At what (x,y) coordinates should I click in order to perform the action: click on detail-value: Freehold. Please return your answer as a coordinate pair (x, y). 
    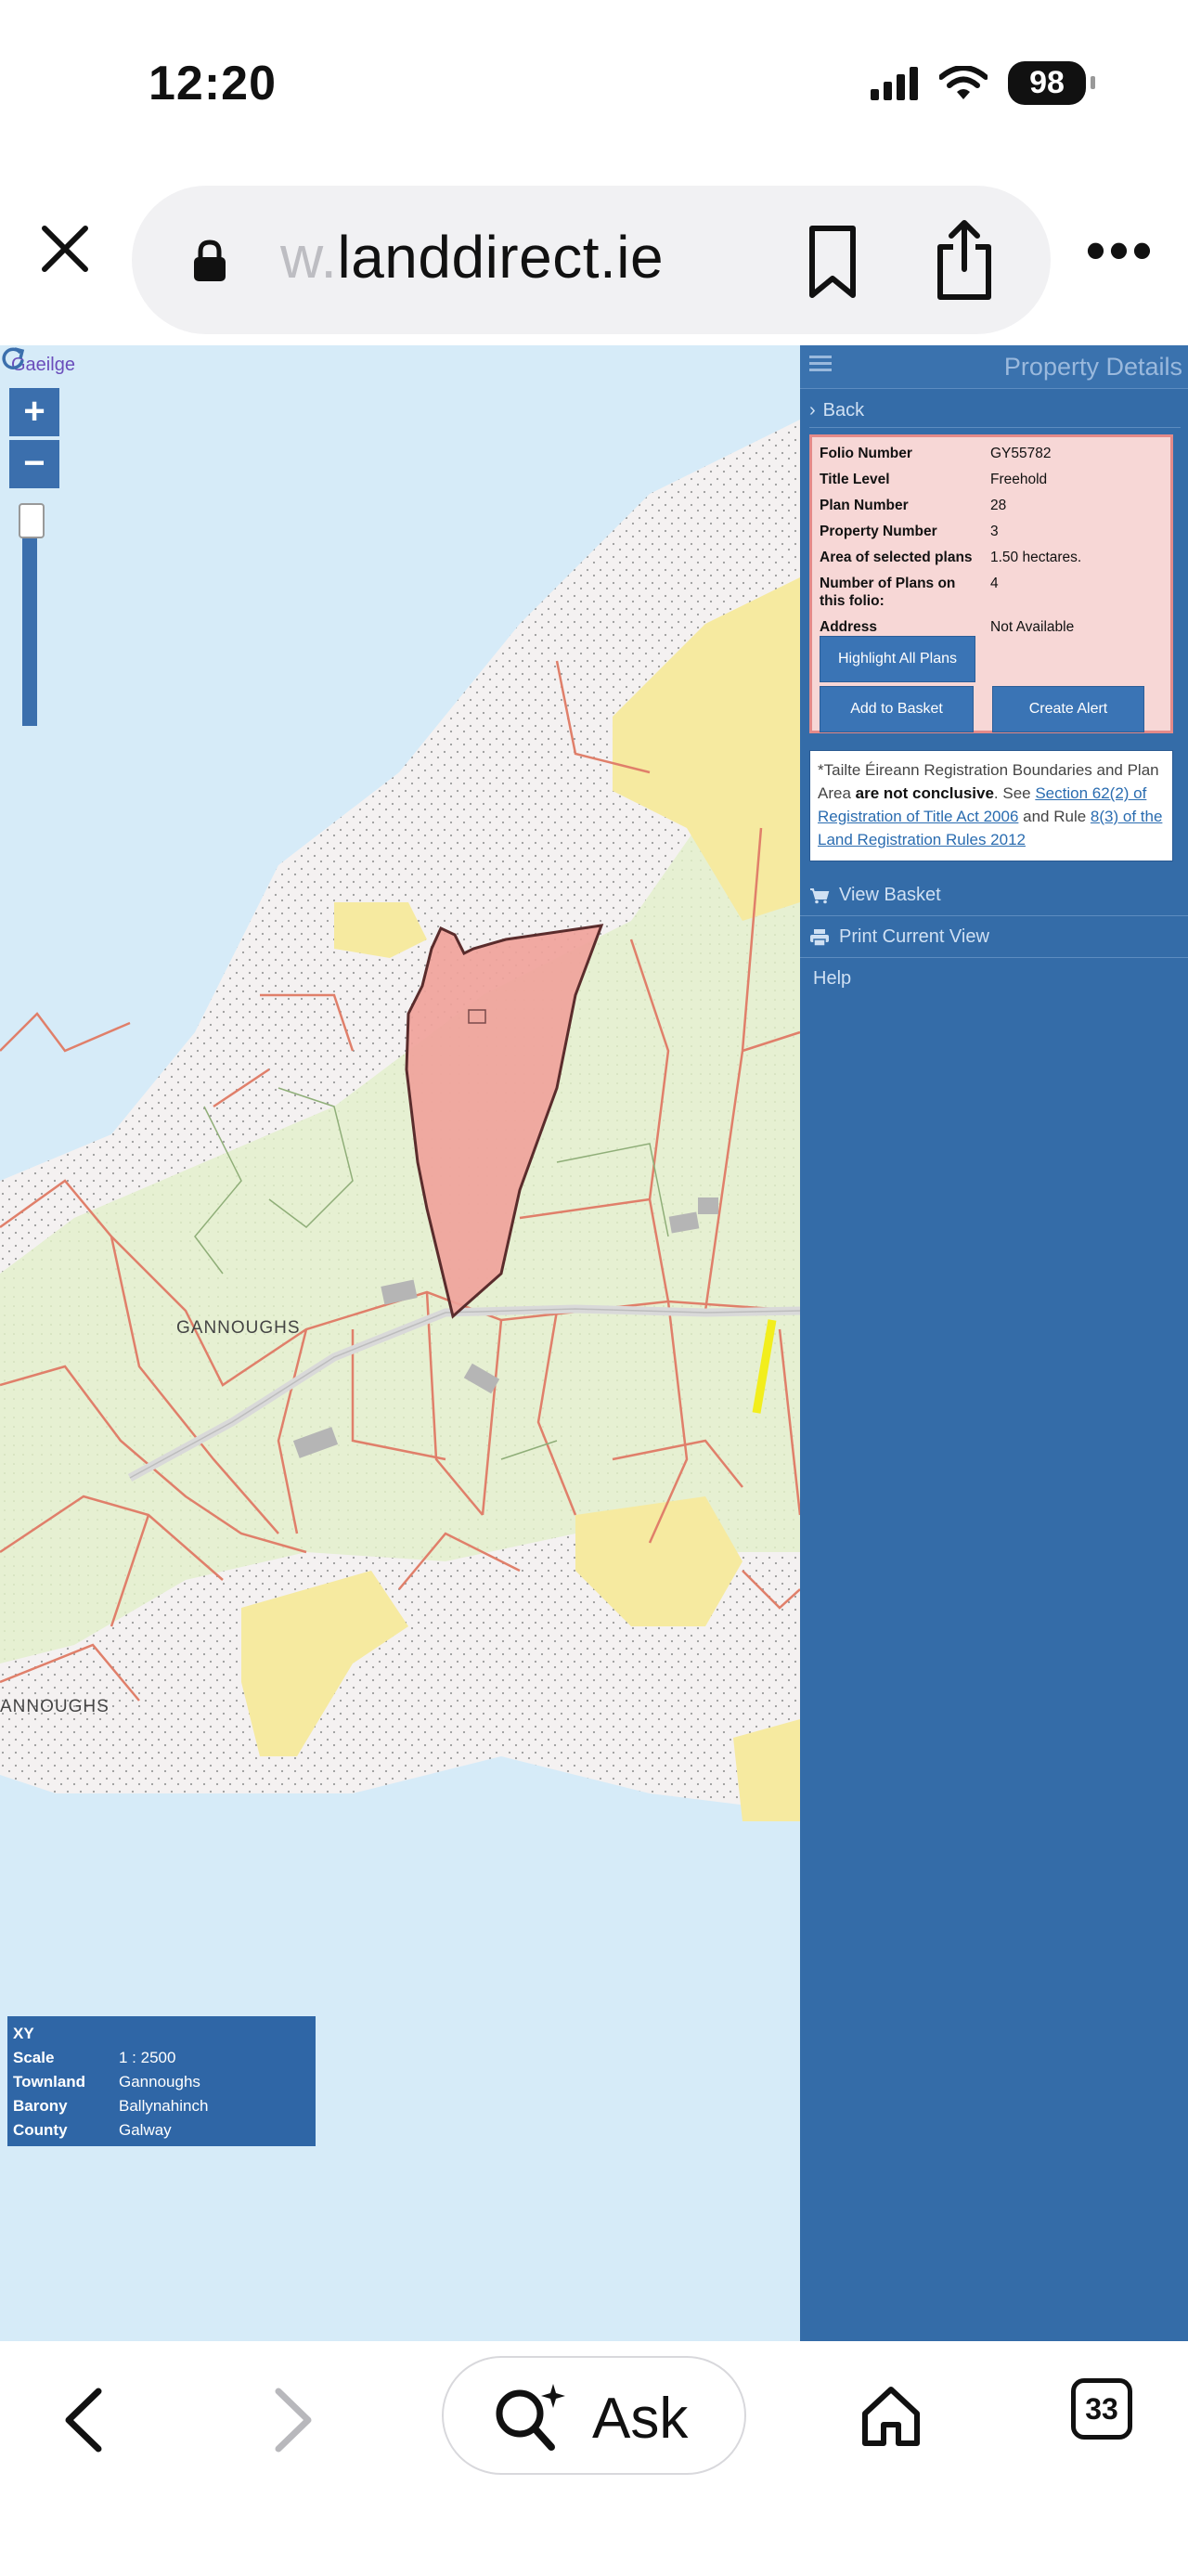
    Looking at the image, I should click on (1019, 479).